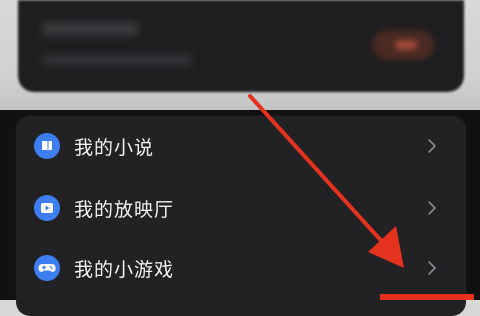  Describe the element at coordinates (47, 268) in the screenshot. I see `gamepad-icon` at that location.